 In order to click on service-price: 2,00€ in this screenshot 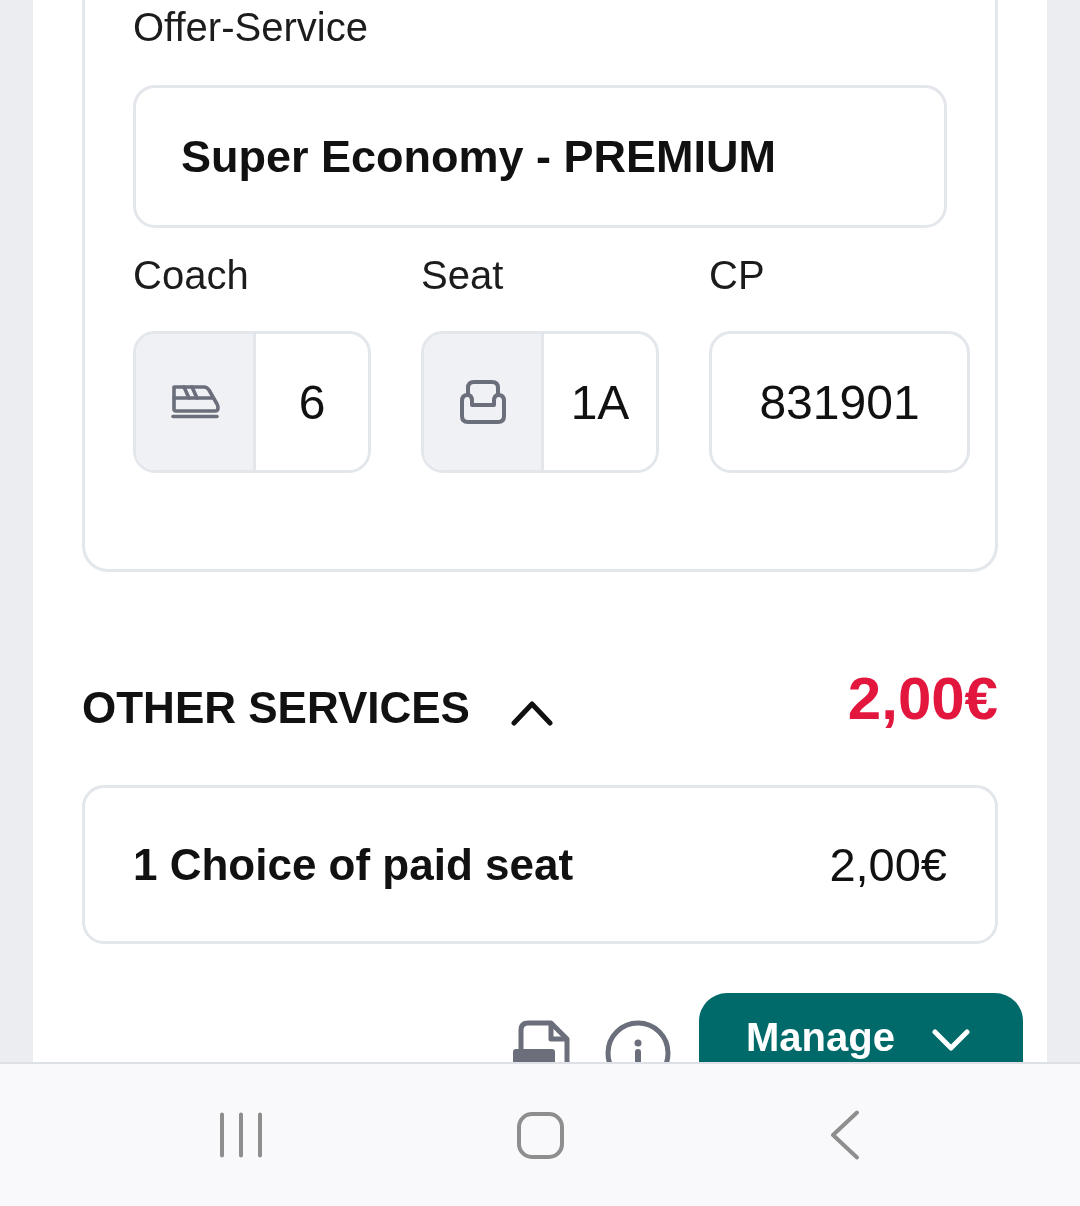, I will do `click(888, 864)`.